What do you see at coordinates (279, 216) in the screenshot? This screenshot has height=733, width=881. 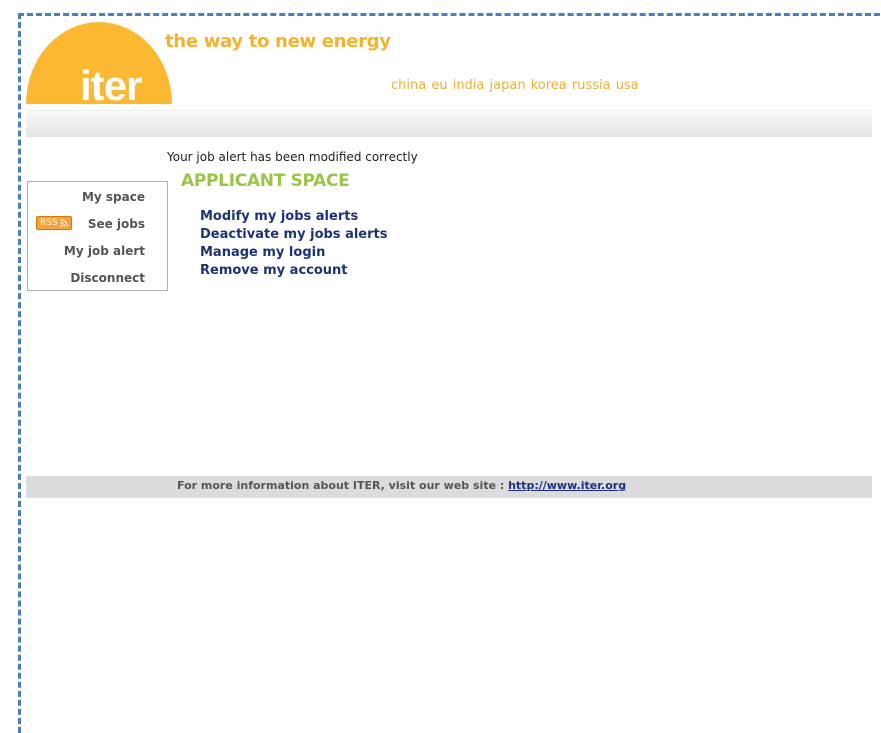 I see `modify-alerts-link: Modify my jobs alerts` at bounding box center [279, 216].